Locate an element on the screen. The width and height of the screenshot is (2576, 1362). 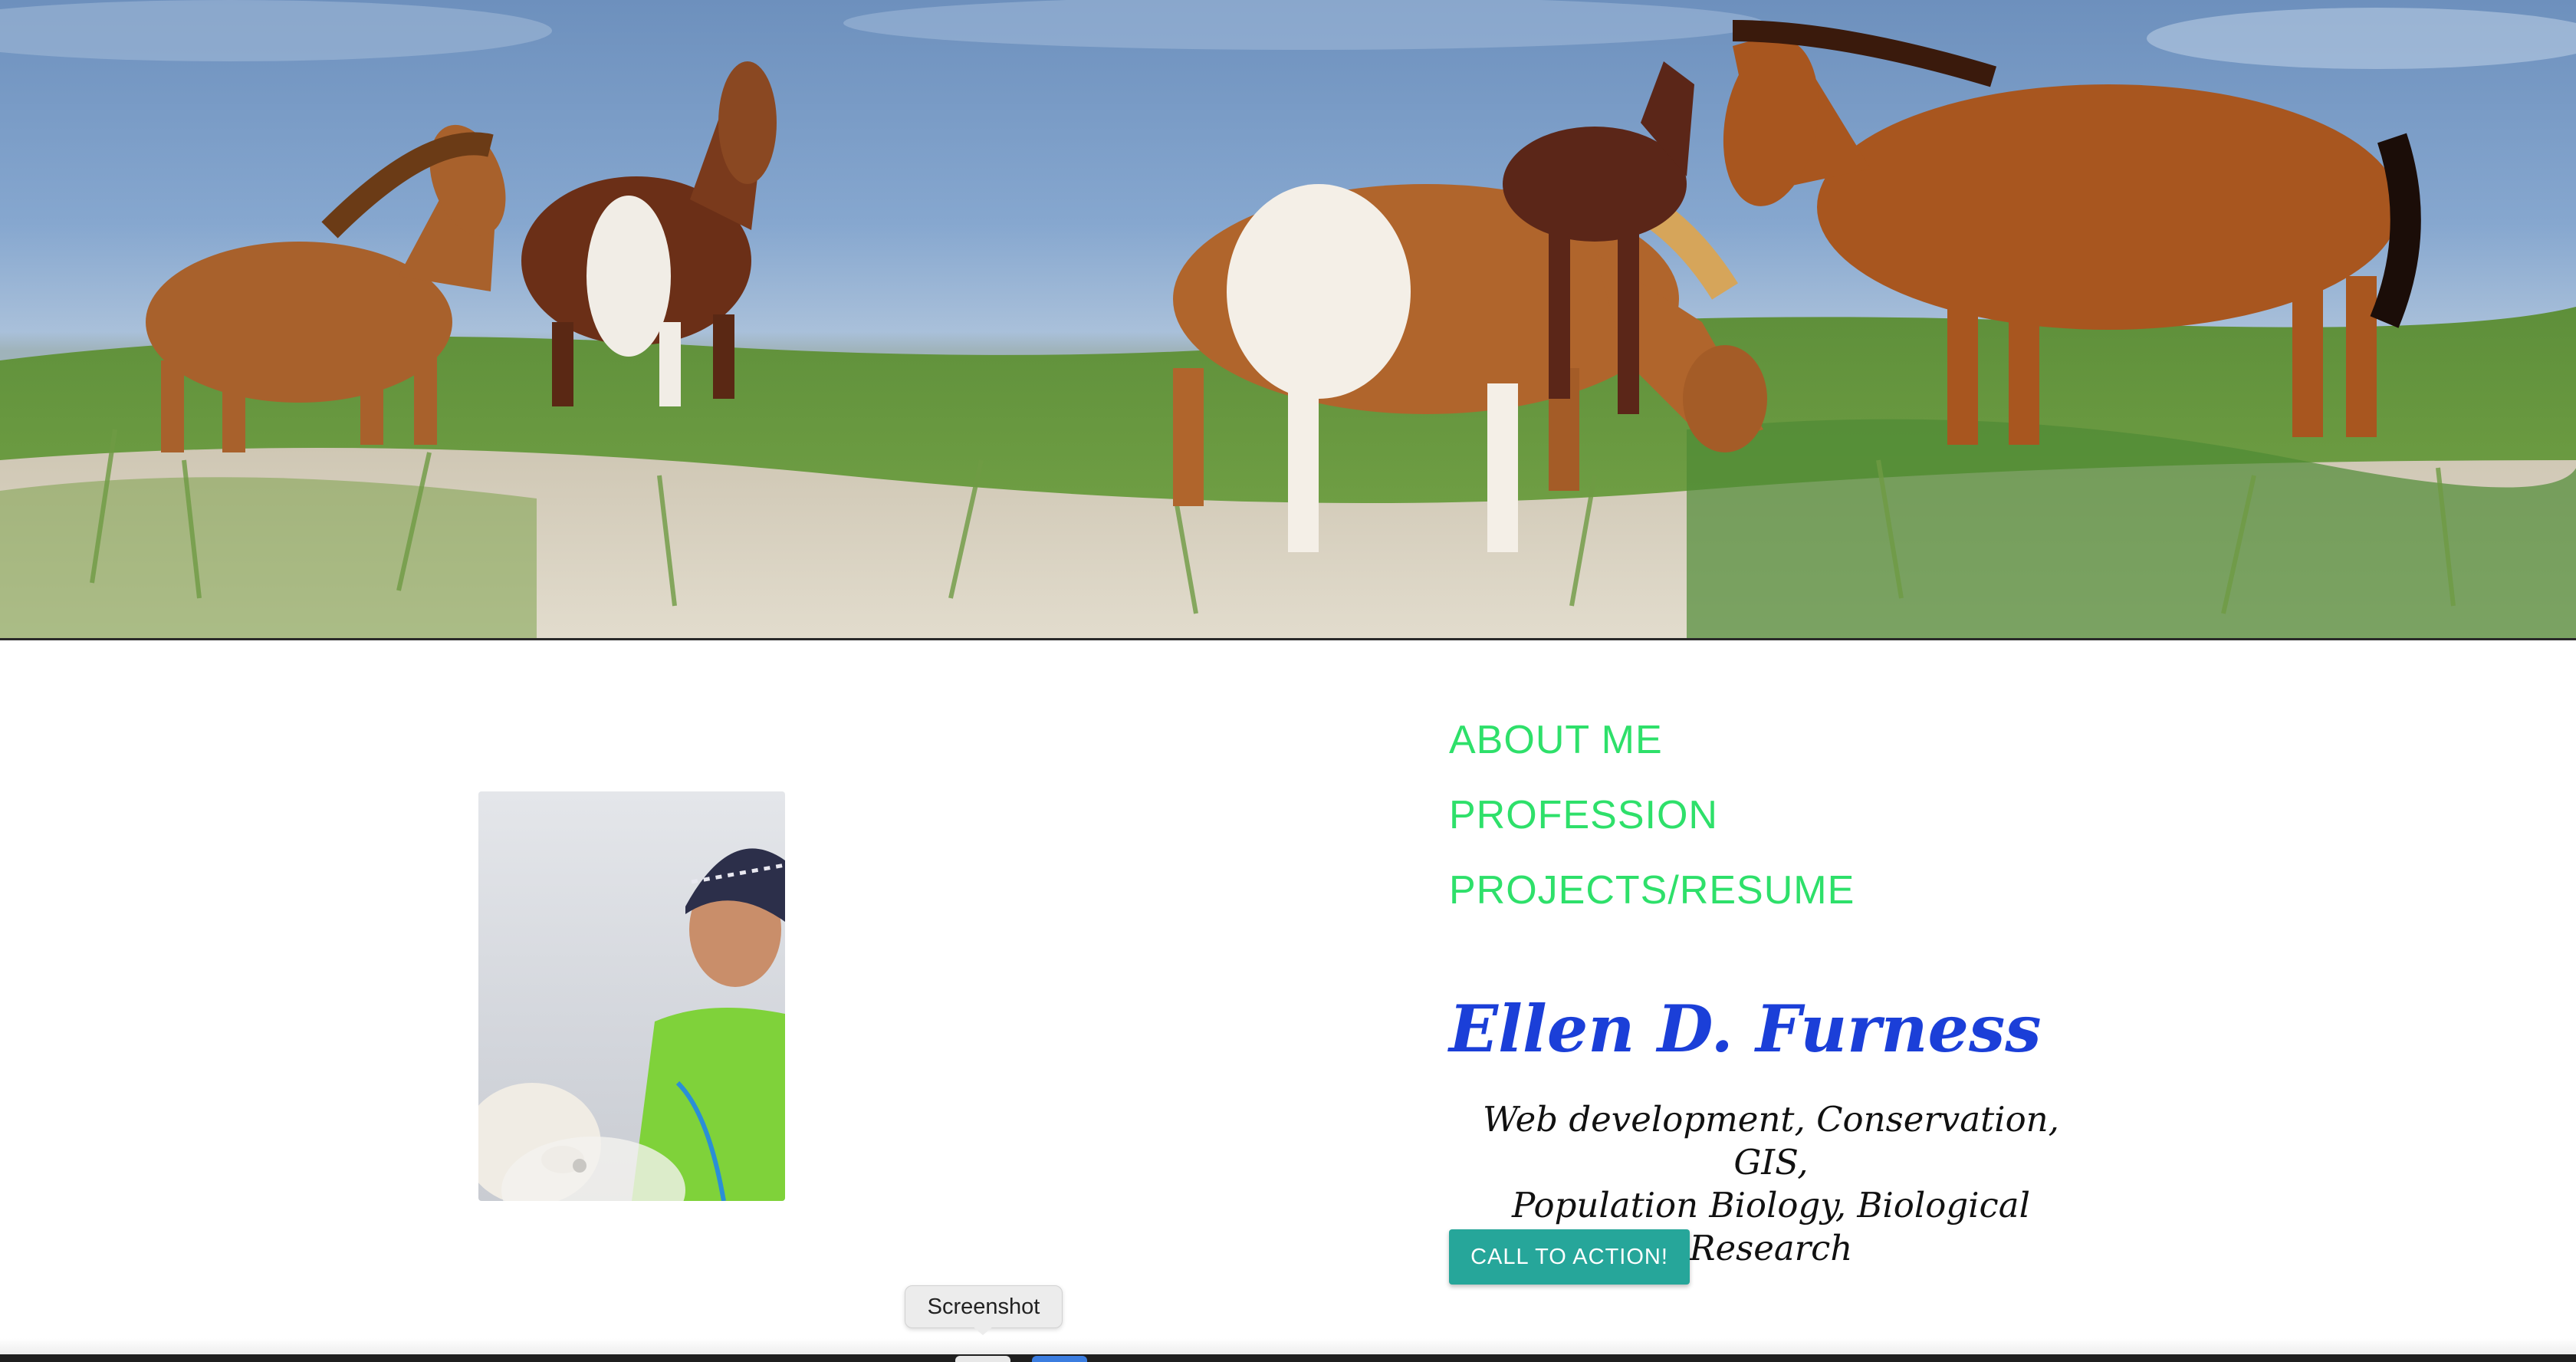
main-navigation: ABOUT ME PROFESSION PROJECTS/RESUME is located at coordinates (1652, 826).